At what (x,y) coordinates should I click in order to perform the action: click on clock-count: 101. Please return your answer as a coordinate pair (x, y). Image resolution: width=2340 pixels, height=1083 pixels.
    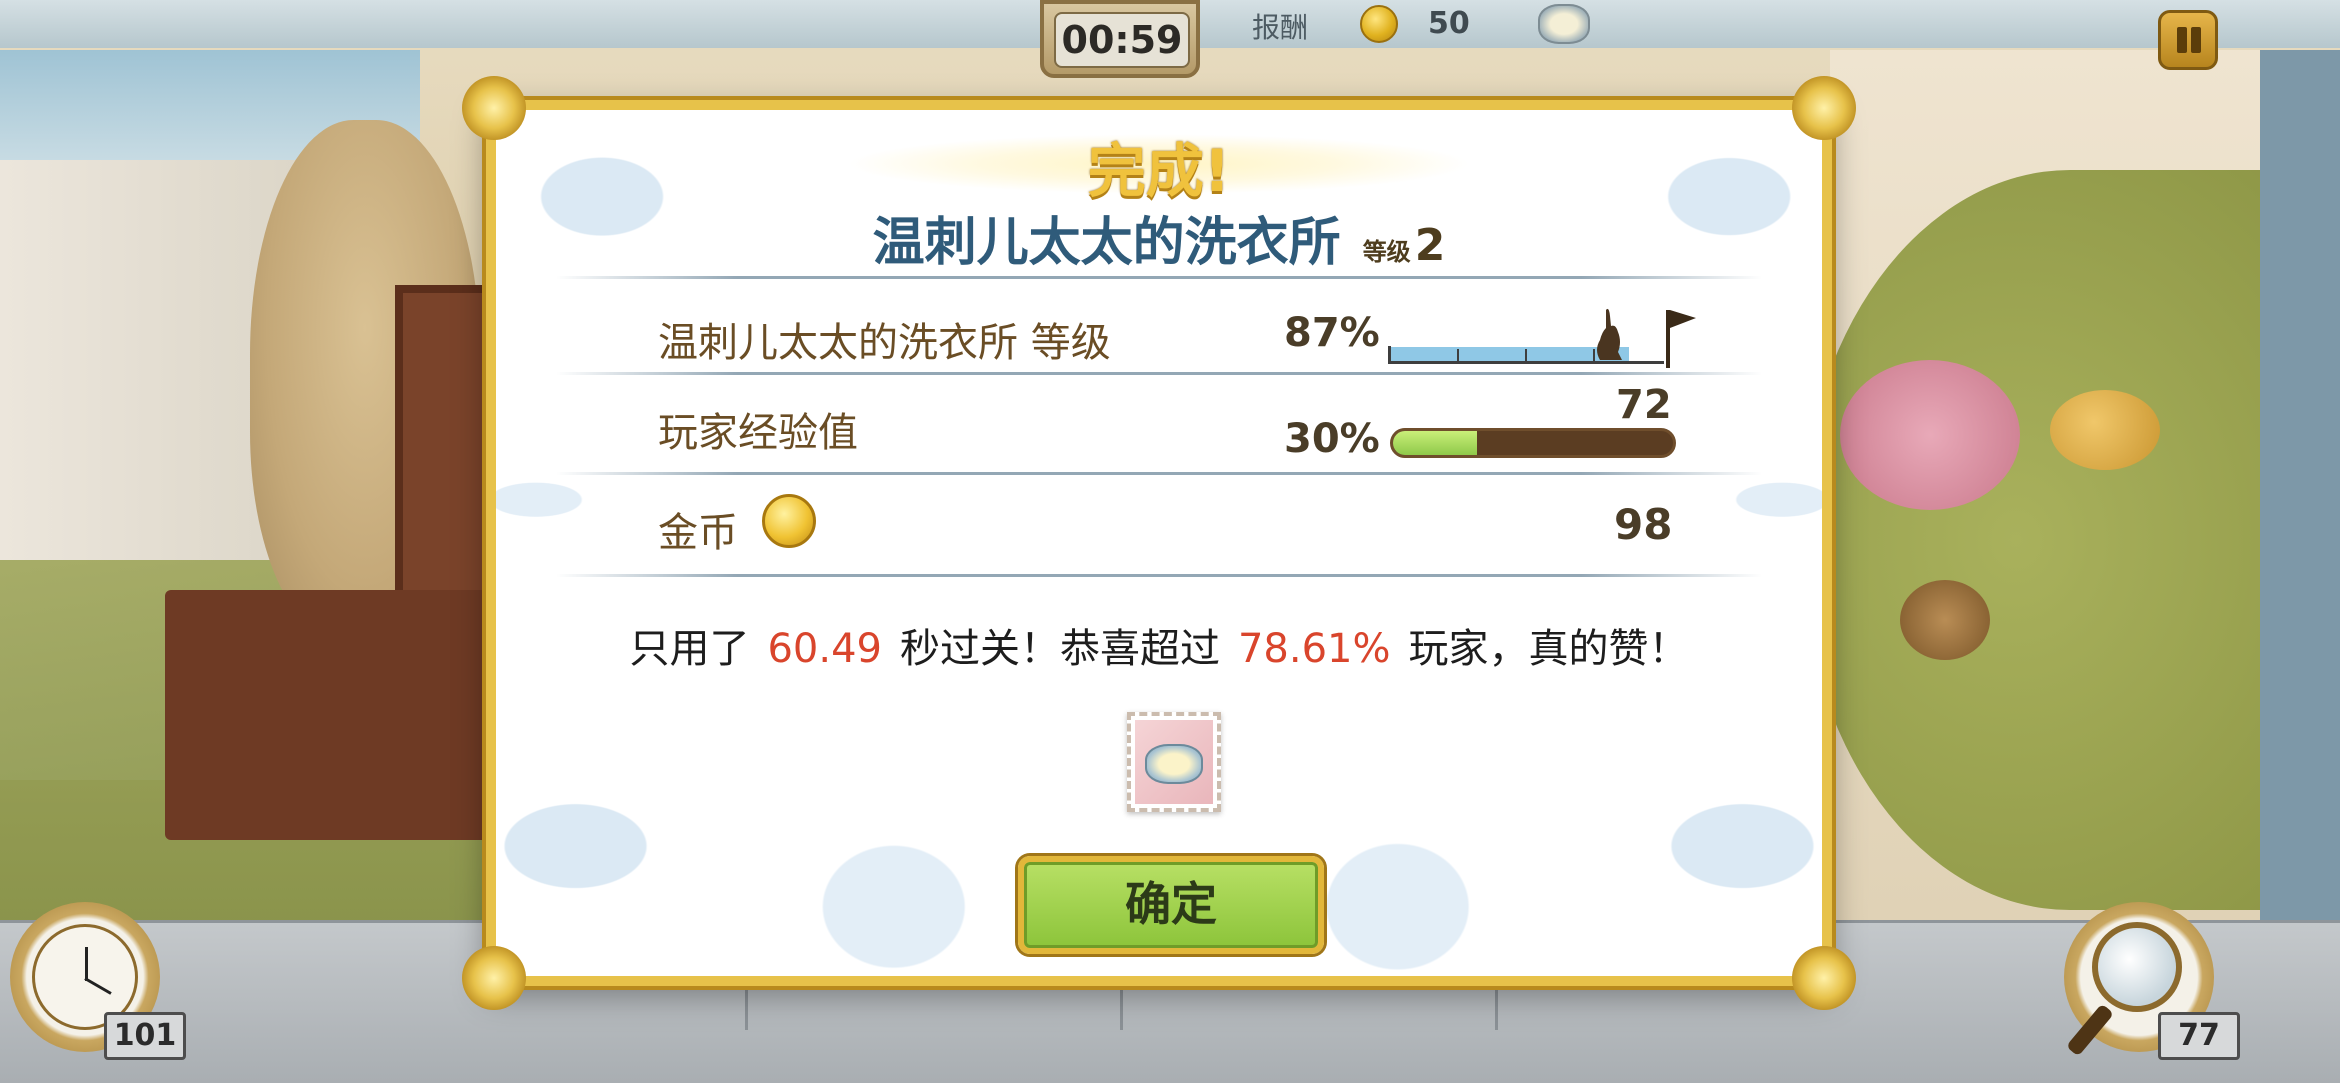
    Looking at the image, I should click on (145, 1036).